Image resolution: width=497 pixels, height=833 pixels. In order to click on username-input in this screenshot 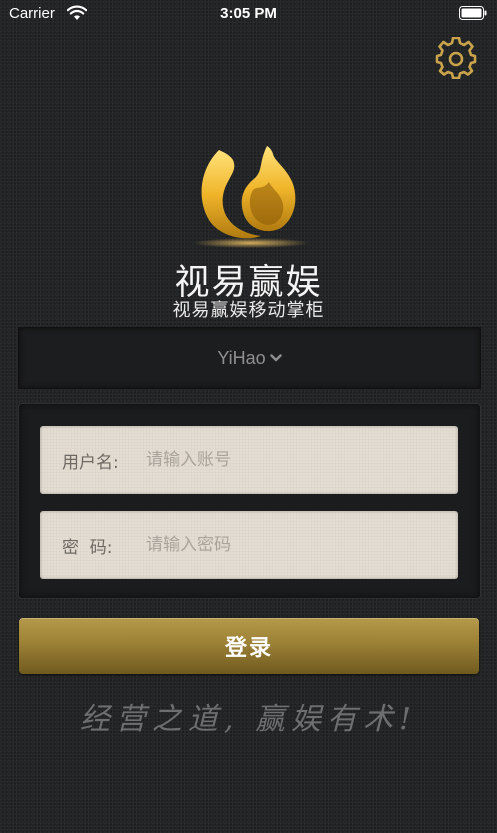, I will do `click(301, 460)`.